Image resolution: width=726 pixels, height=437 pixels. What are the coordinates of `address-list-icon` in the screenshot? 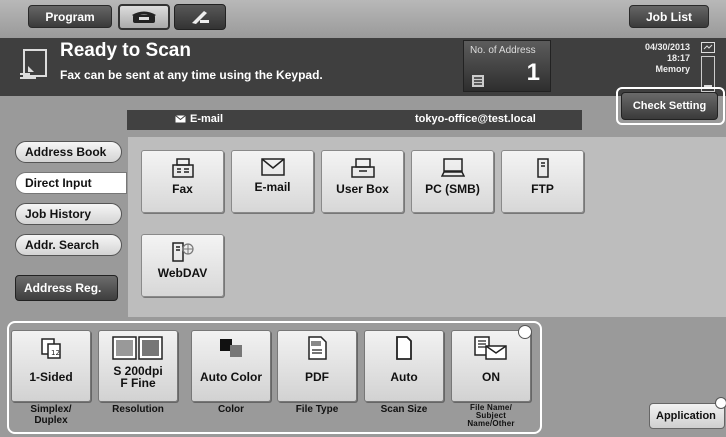 It's located at (478, 81).